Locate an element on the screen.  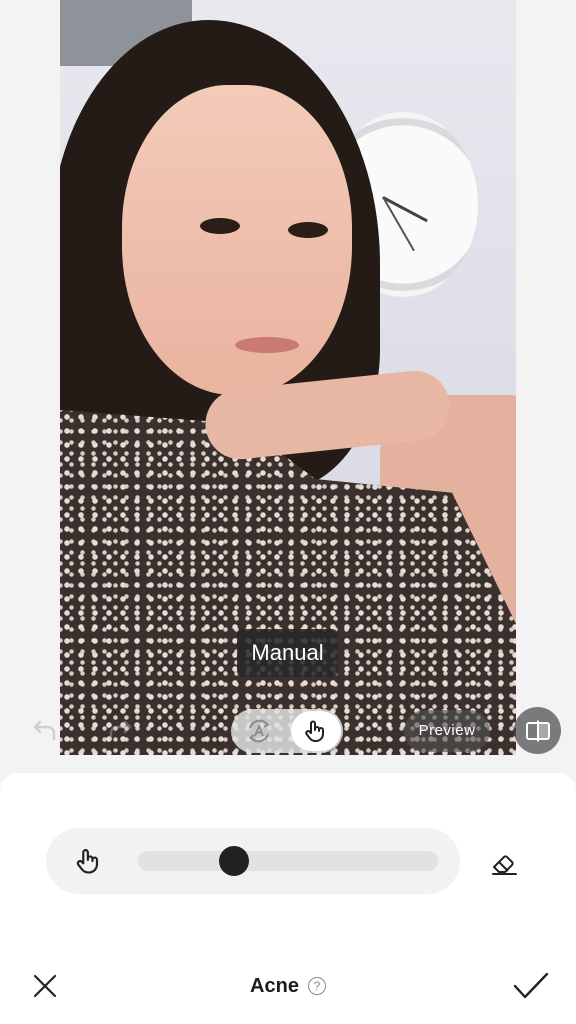
auto-mode-button is located at coordinates (259, 731).